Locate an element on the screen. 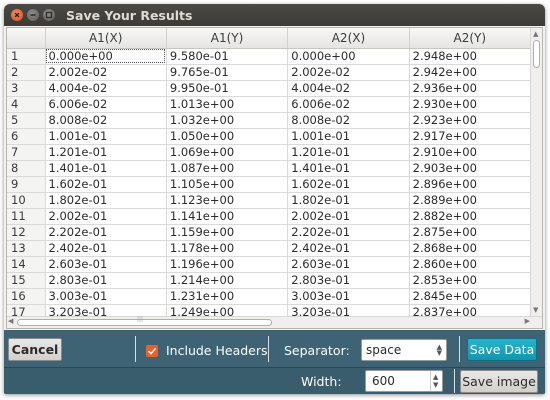 The height and width of the screenshot is (400, 550). table-cell: 1.141e+00 is located at coordinates (227, 216).